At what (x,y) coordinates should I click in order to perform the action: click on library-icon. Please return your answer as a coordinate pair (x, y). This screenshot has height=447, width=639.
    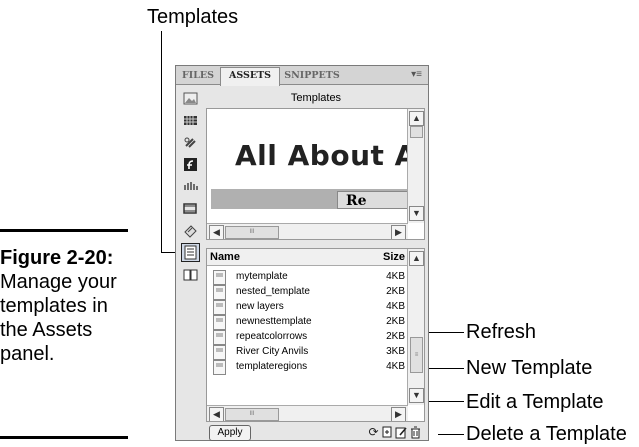
    Looking at the image, I should click on (190, 274).